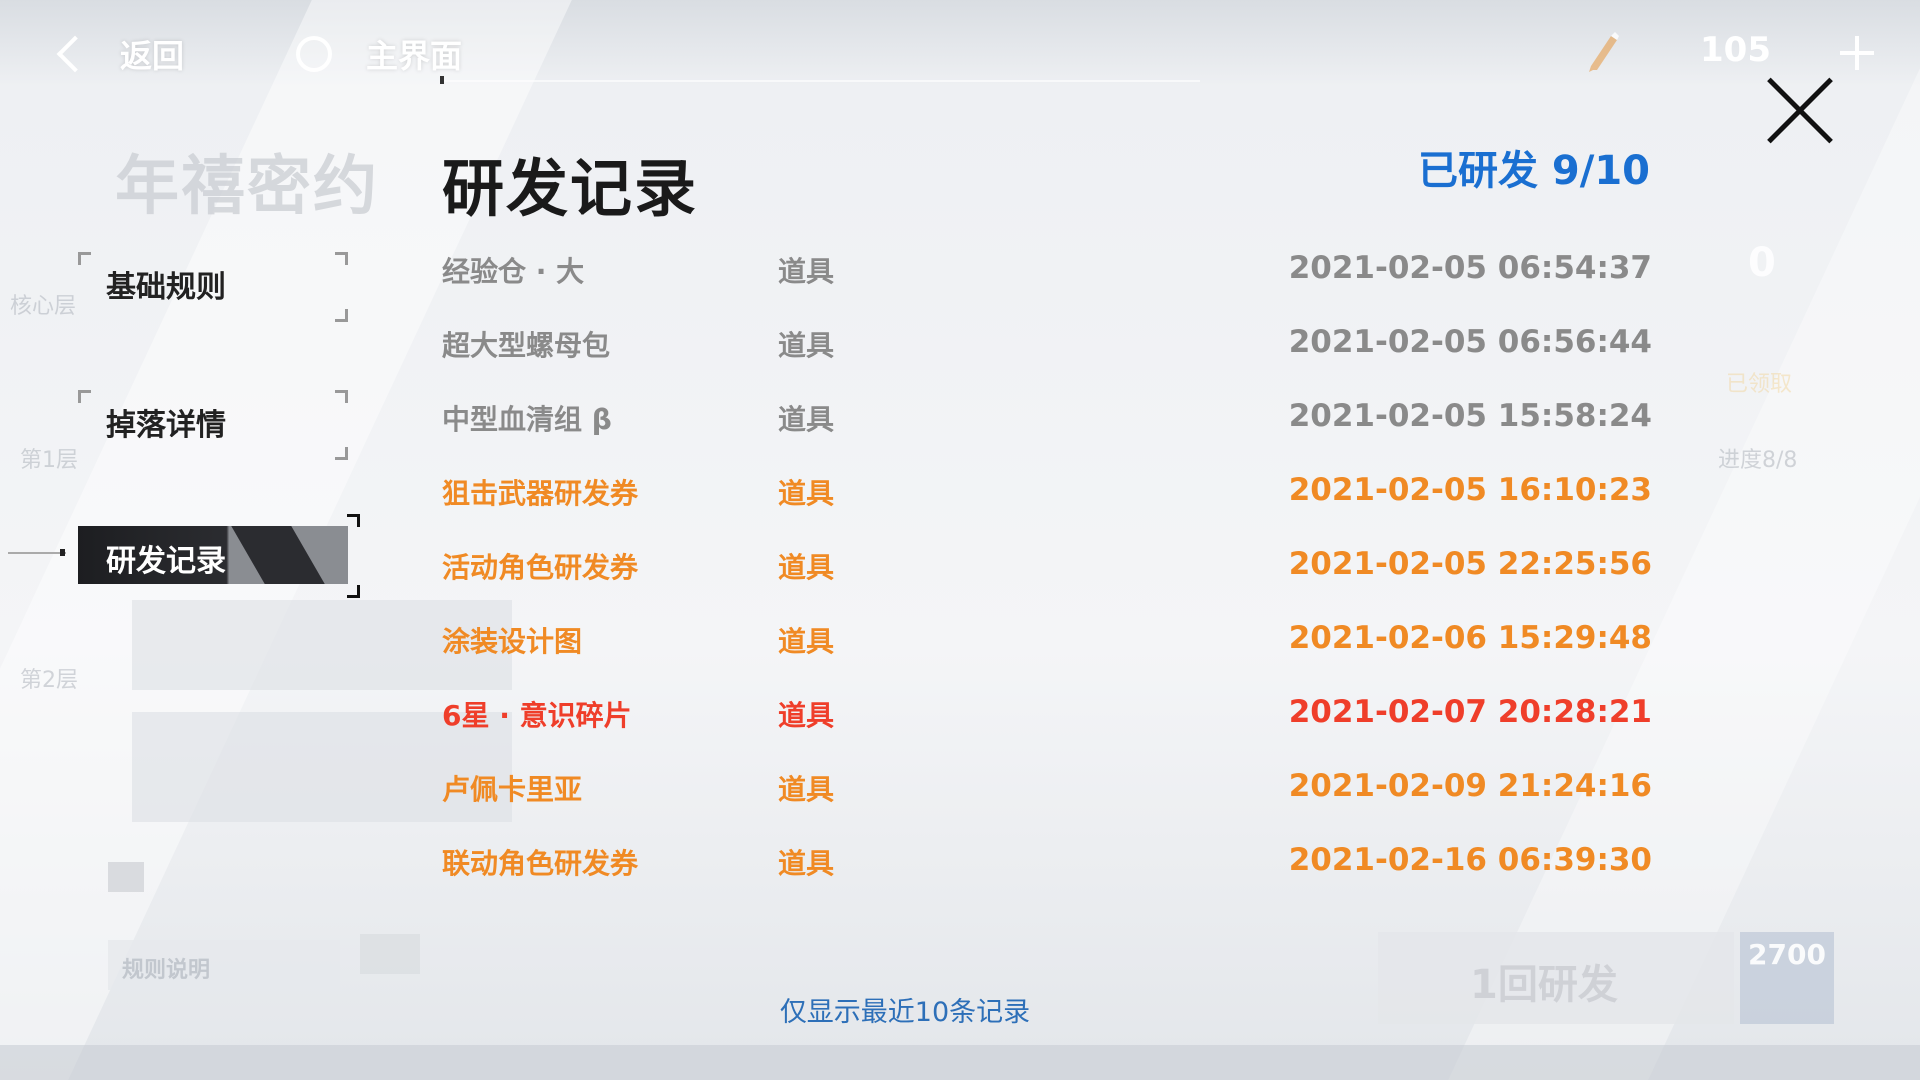 The width and height of the screenshot is (1920, 1080). What do you see at coordinates (152, 56) in the screenshot?
I see `back-label: 返回` at bounding box center [152, 56].